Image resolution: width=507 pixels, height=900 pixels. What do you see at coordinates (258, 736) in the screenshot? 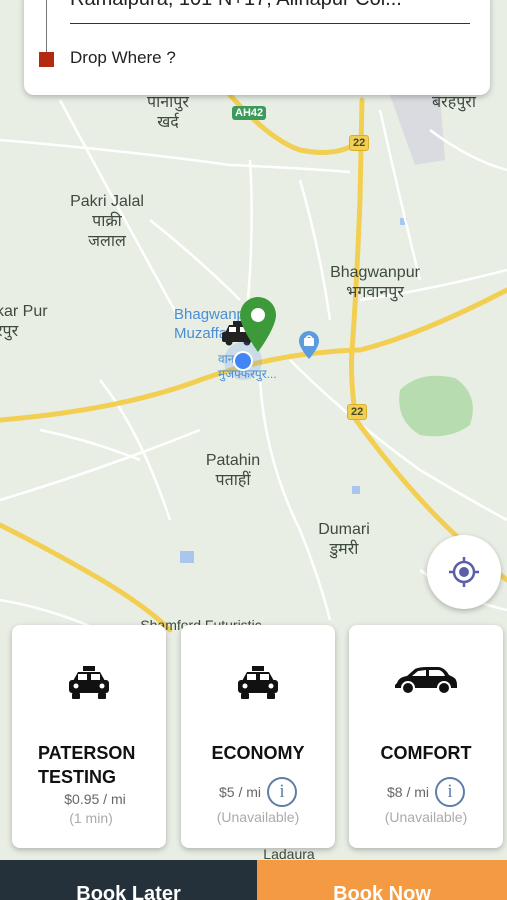
I see `car-type-card-economy: ECONOMY $5 / mi i (Unavailable)` at bounding box center [258, 736].